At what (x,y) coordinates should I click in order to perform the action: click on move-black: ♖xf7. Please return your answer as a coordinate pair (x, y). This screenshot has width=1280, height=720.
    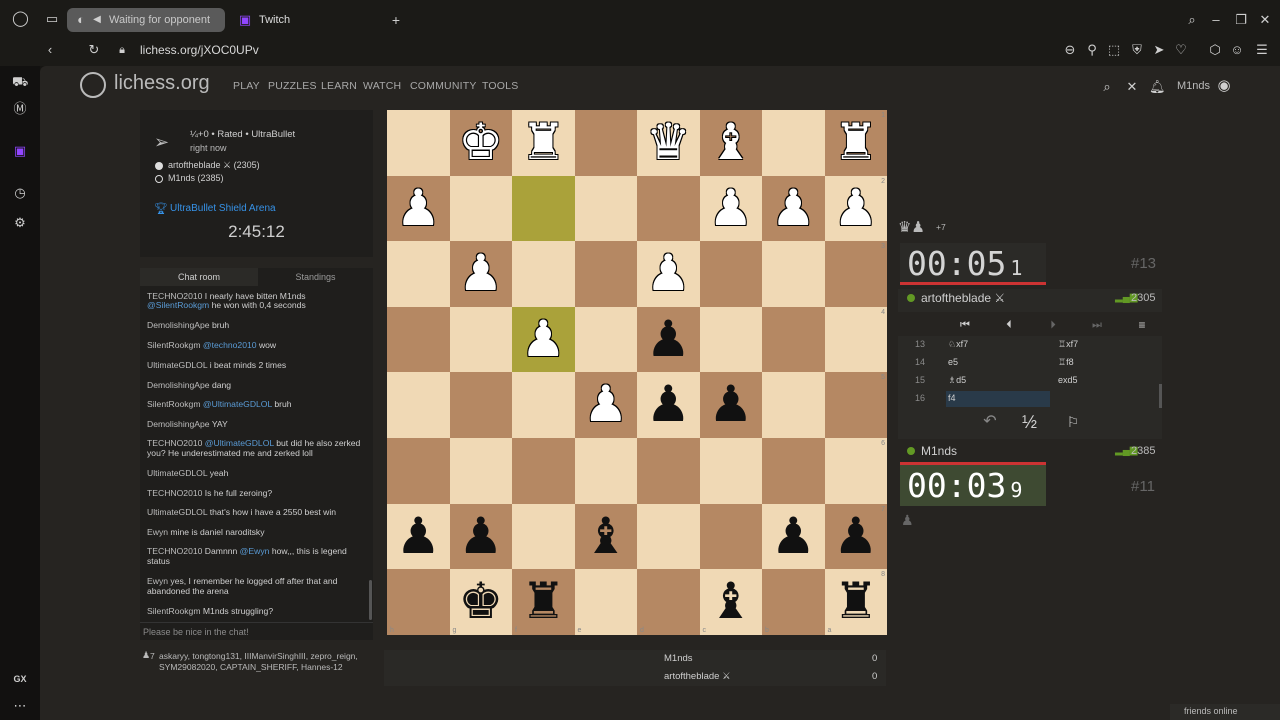
    Looking at the image, I should click on (1068, 344).